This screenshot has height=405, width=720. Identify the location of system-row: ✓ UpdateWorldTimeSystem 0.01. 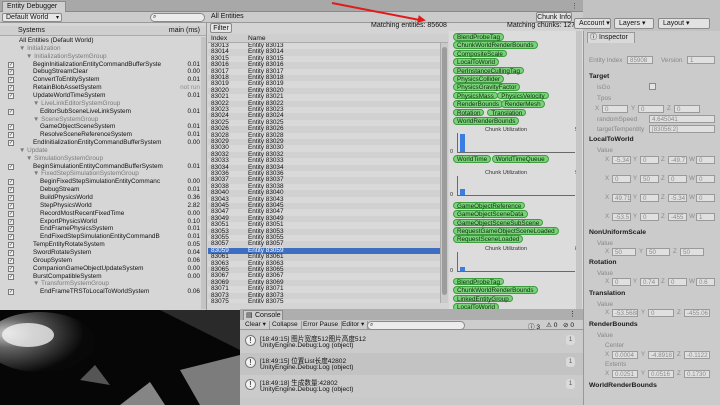
(103, 96).